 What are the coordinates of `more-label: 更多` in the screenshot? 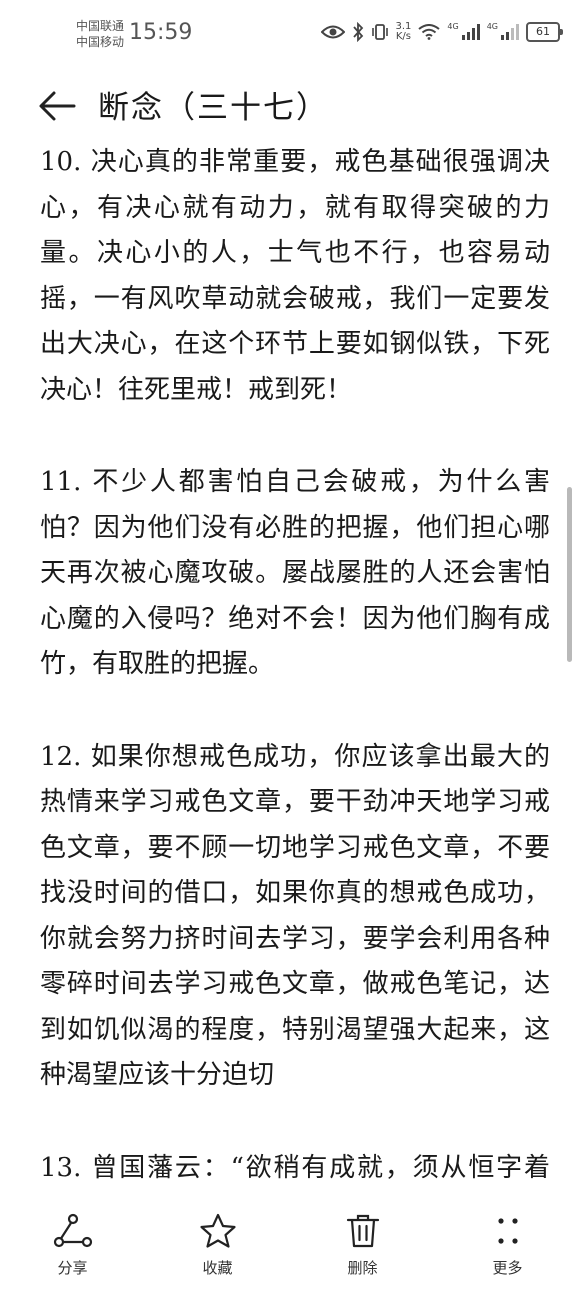 It's located at (507, 1268).